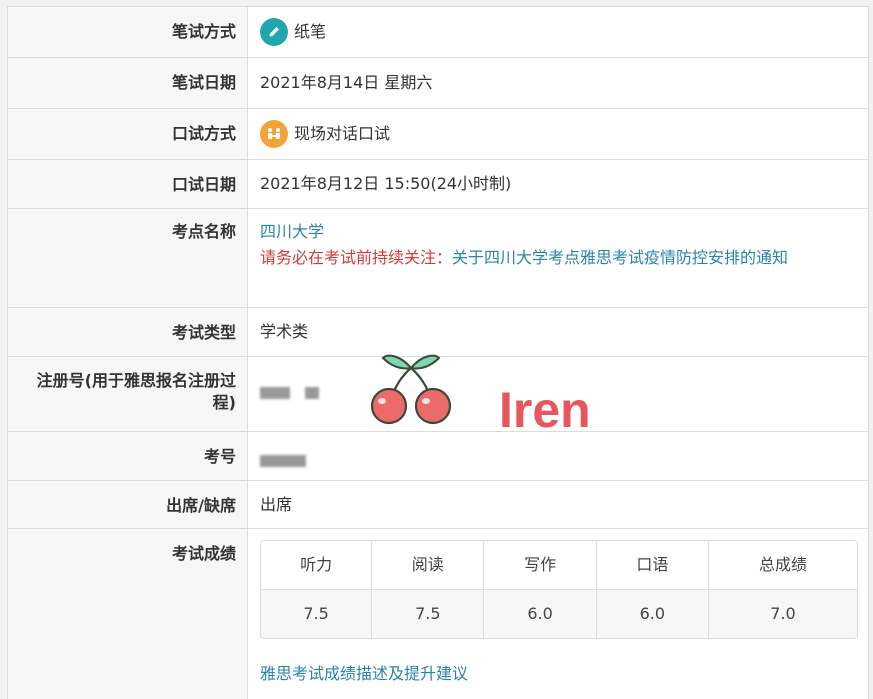 The height and width of the screenshot is (699, 873). What do you see at coordinates (276, 504) in the screenshot?
I see `attendance-value: 出席` at bounding box center [276, 504].